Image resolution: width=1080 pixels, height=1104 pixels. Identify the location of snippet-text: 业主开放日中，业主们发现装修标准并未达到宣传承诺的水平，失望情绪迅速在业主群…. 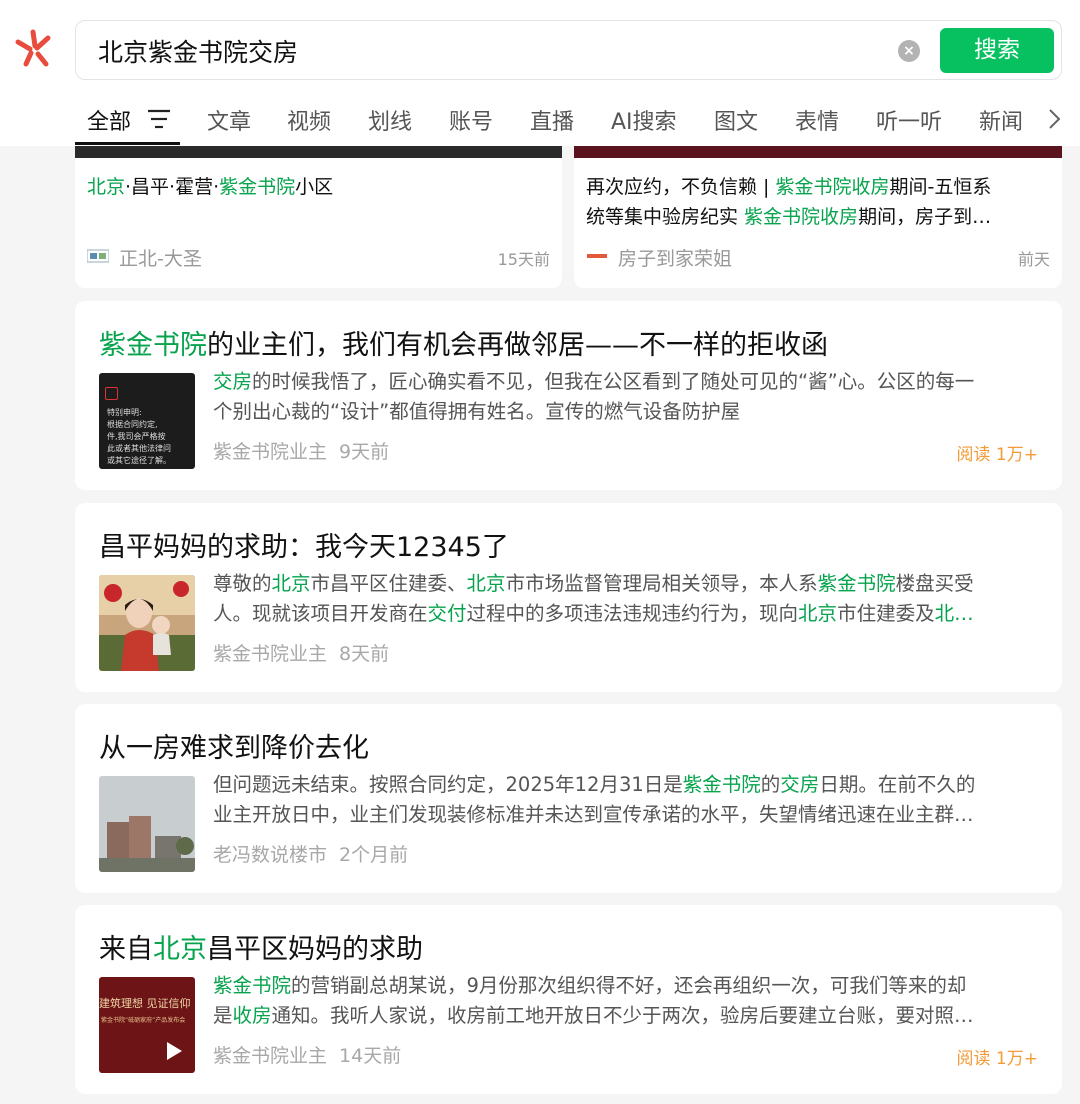
(593, 814).